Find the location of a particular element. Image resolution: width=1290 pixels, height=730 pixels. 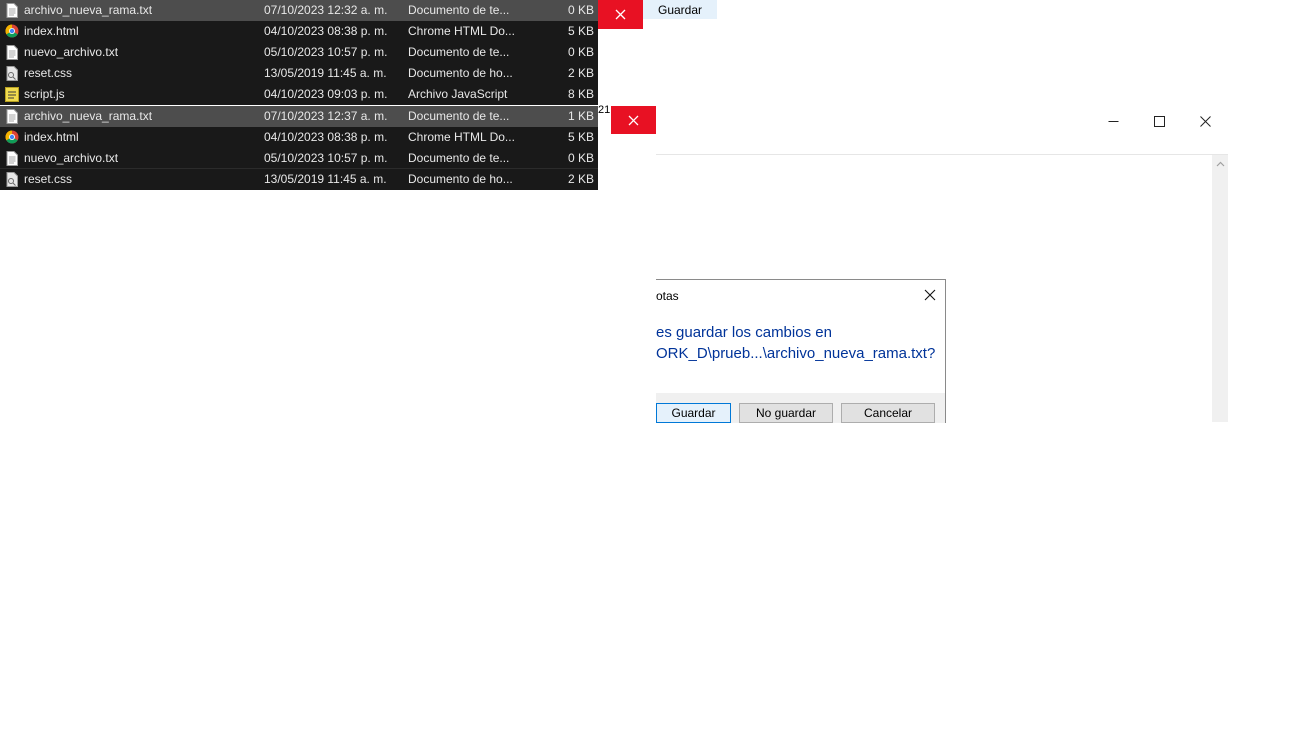

fragment-text: 21 is located at coordinates (604, 110).